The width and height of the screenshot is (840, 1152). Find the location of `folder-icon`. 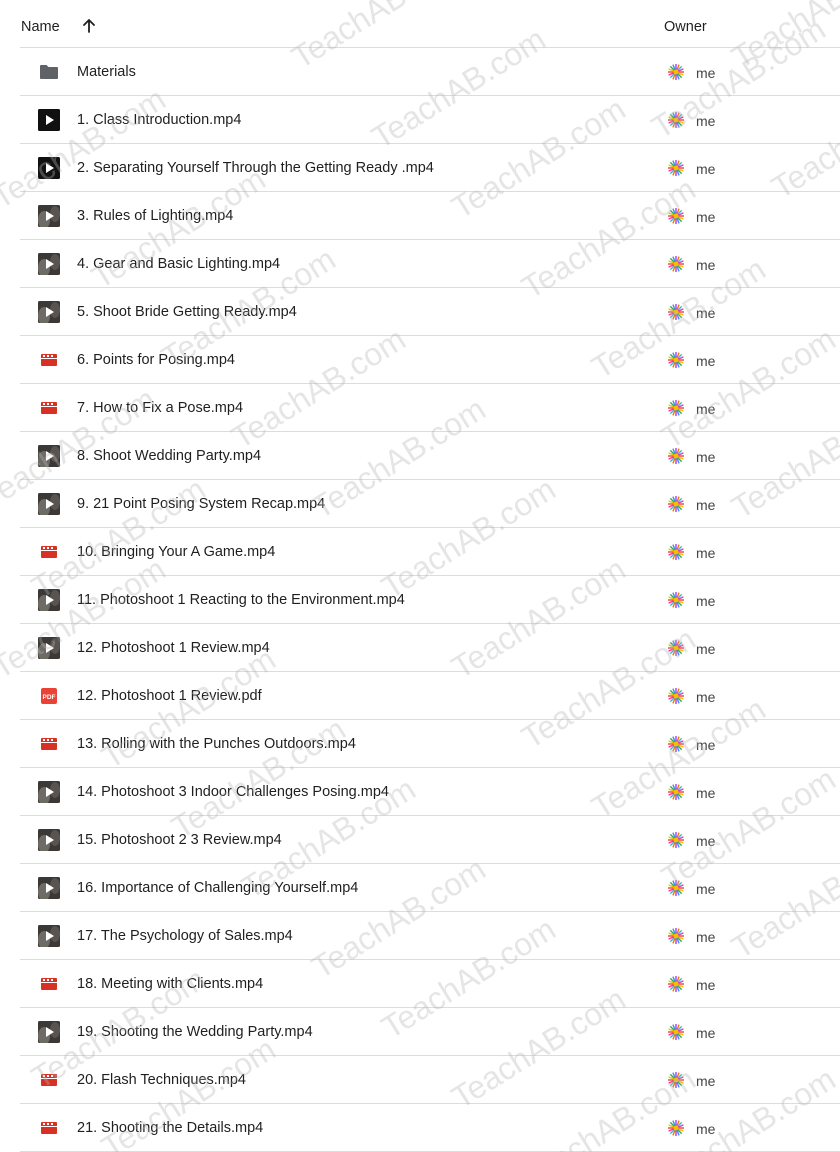

folder-icon is located at coordinates (49, 72).